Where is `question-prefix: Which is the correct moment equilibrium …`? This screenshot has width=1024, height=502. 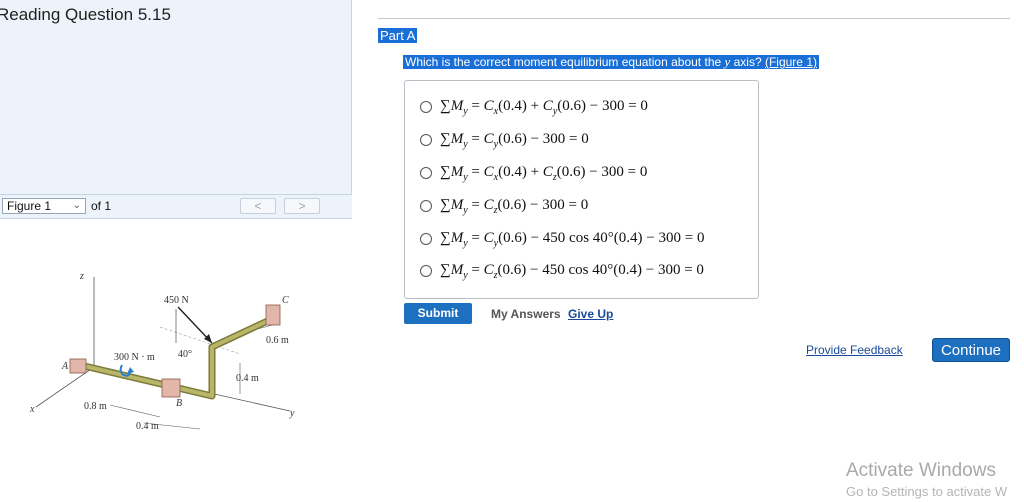 question-prefix: Which is the correct moment equilibrium … is located at coordinates (565, 62).